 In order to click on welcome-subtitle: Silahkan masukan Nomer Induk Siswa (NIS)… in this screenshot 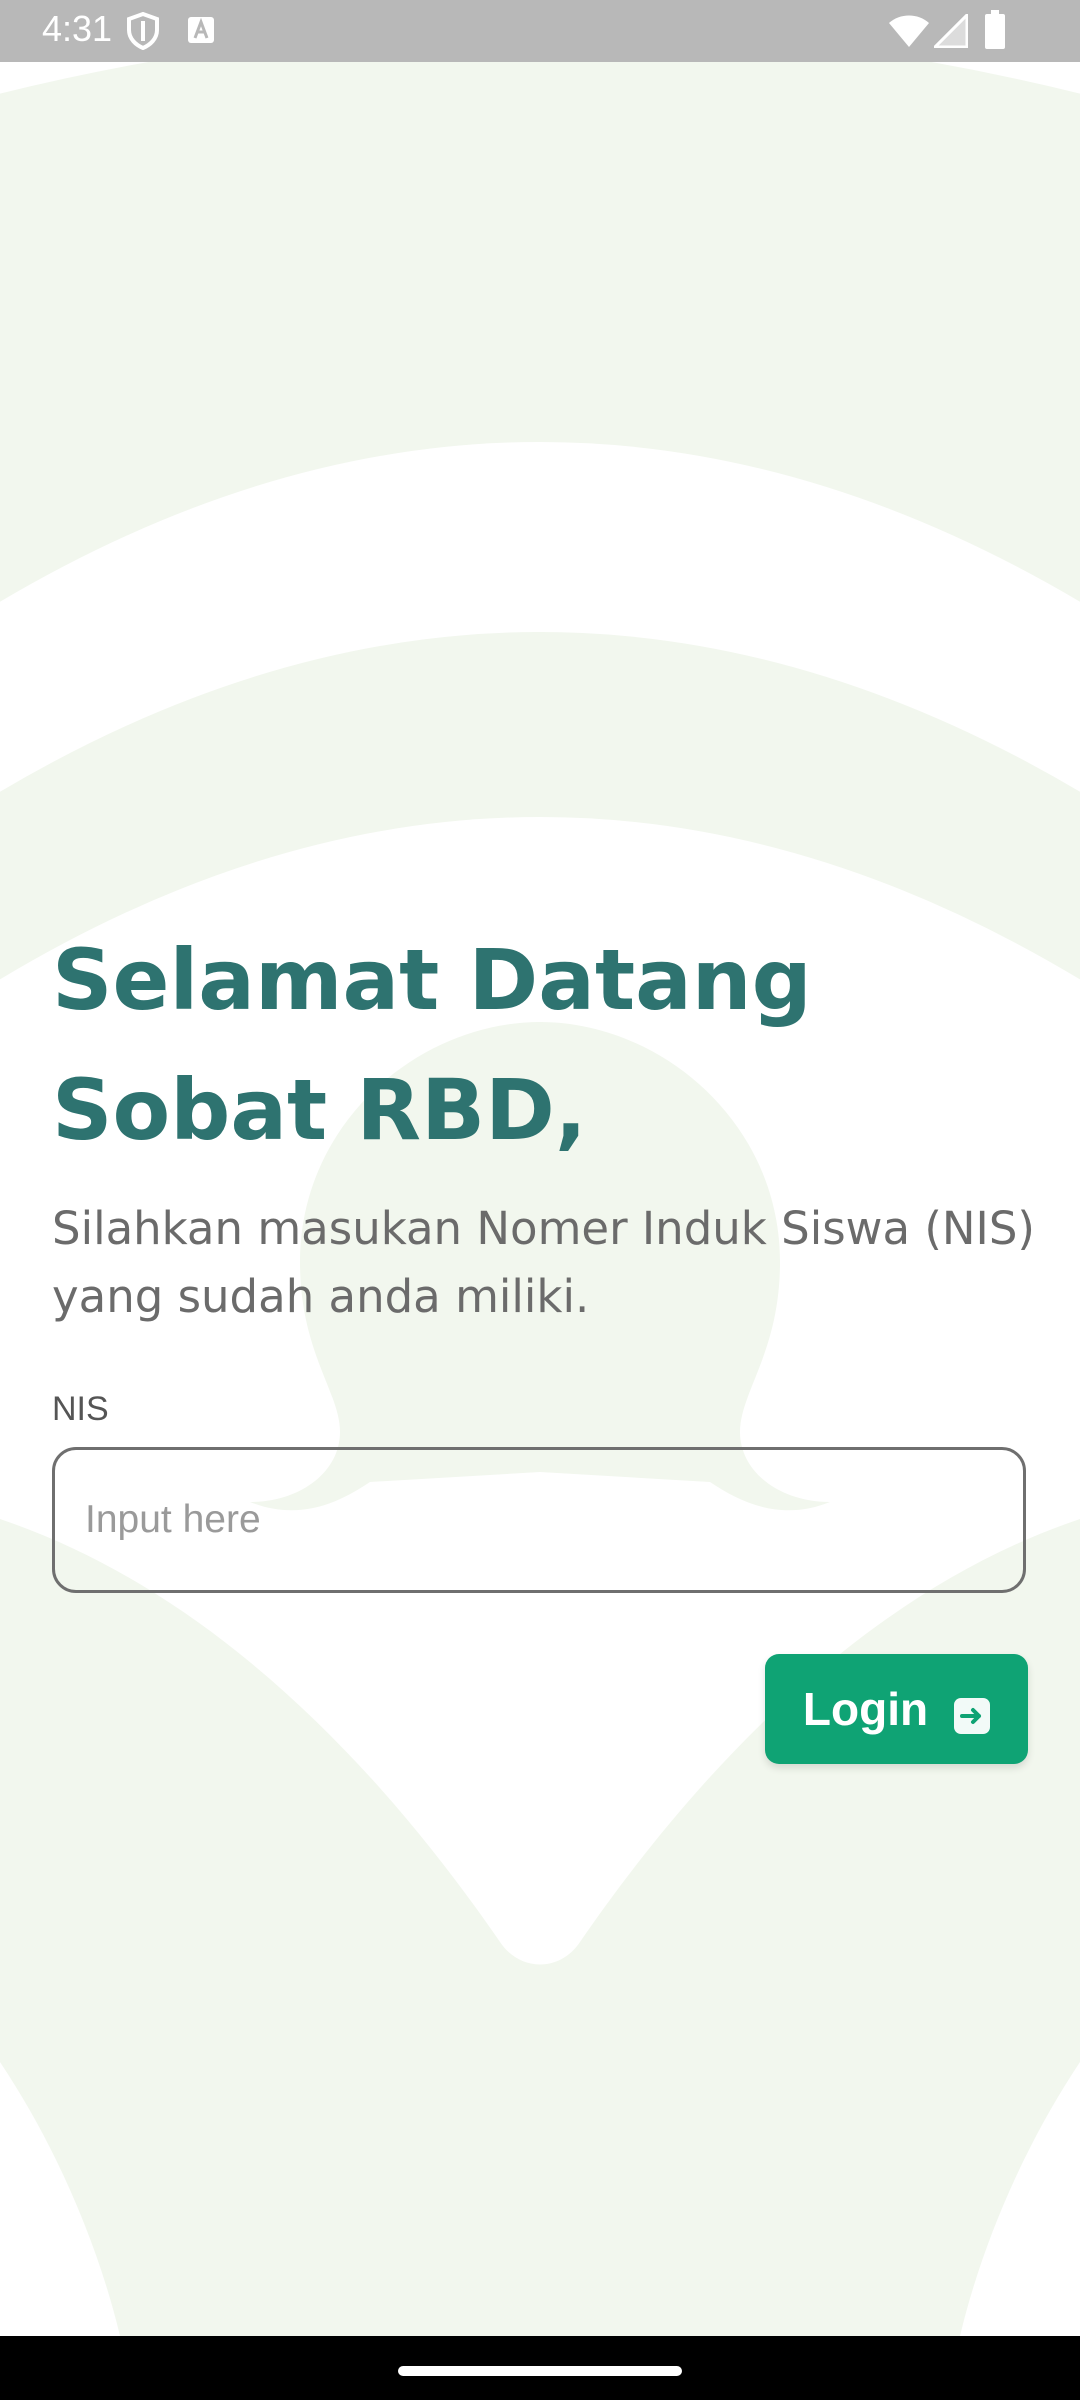, I will do `click(543, 1262)`.